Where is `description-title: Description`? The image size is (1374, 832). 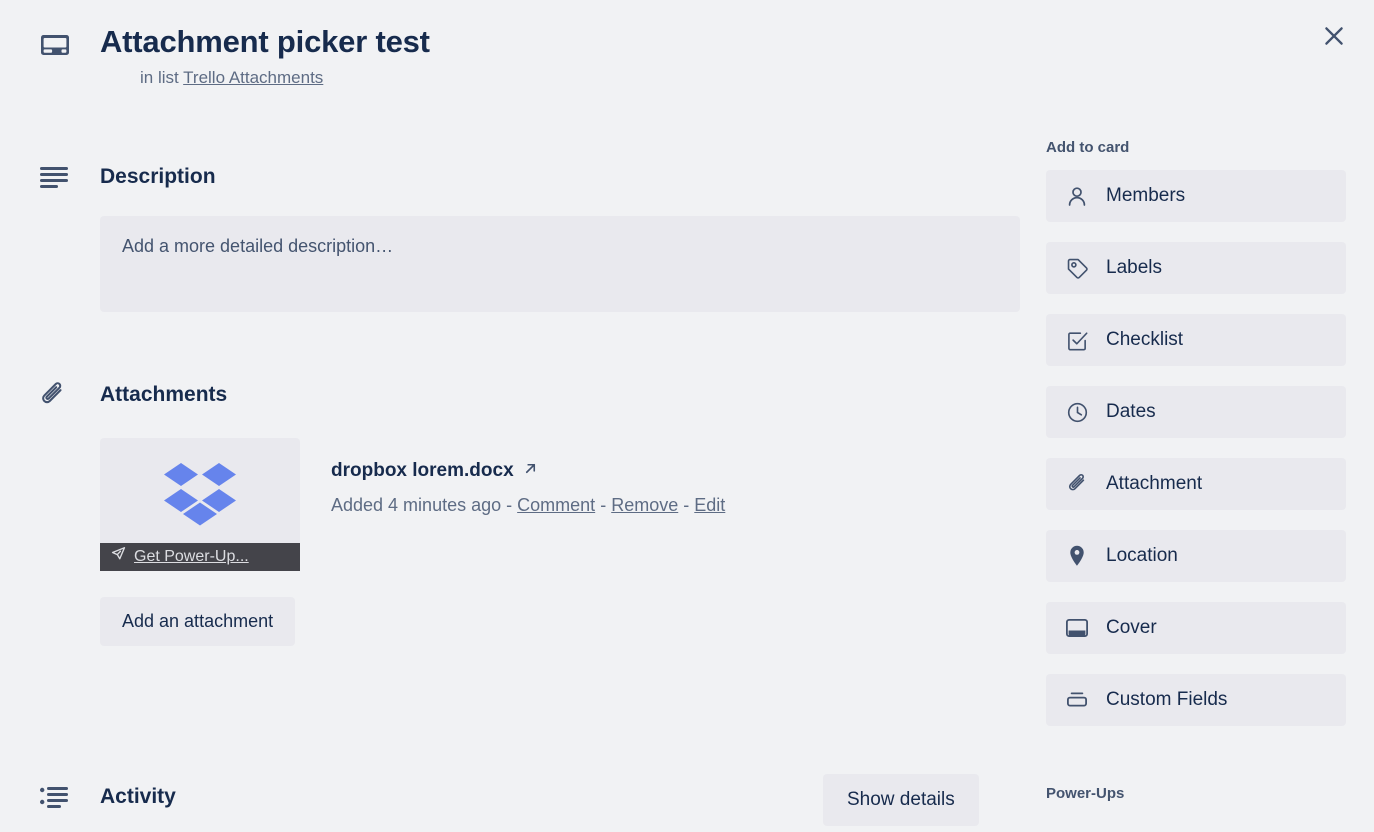
description-title: Description is located at coordinates (158, 176).